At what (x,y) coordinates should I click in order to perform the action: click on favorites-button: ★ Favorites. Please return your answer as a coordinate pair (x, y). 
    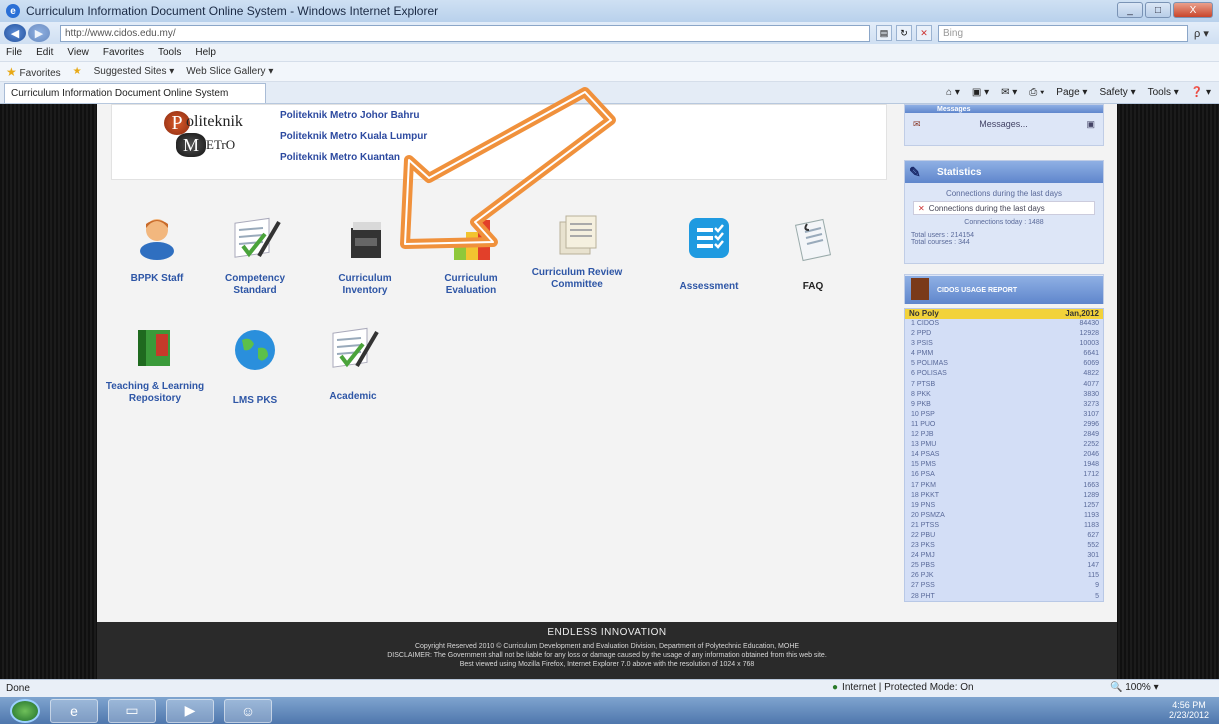
    Looking at the image, I should click on (33, 72).